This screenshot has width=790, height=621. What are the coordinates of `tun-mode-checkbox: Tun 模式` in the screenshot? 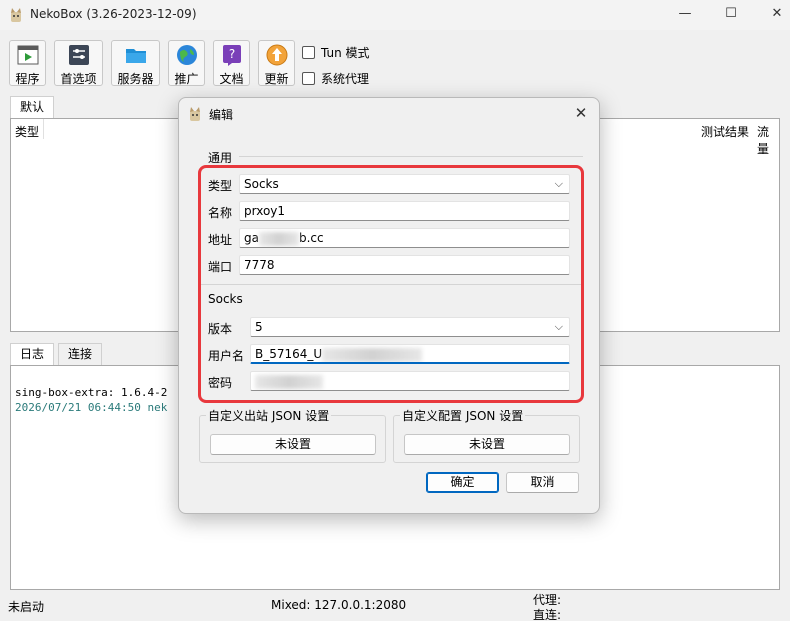 It's located at (336, 52).